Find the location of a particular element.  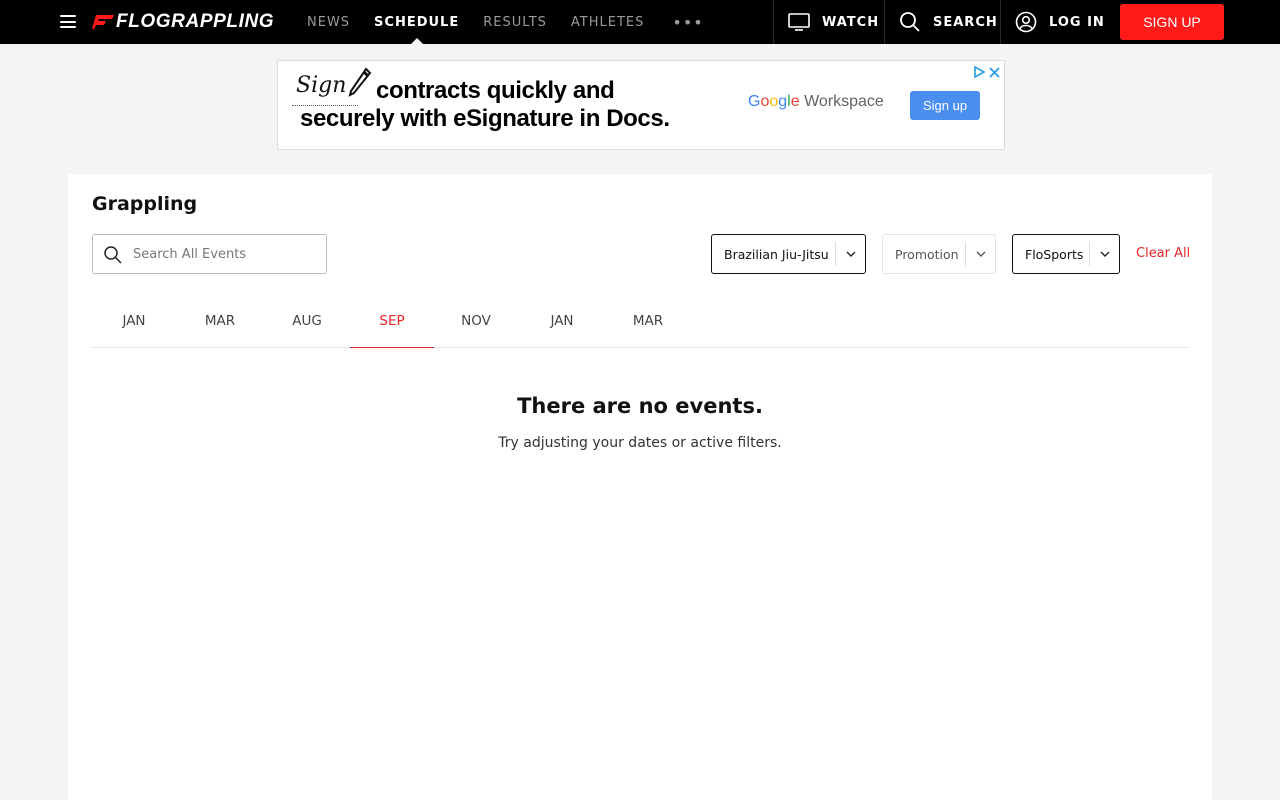

month-tab-jan: JAN is located at coordinates (134, 320).